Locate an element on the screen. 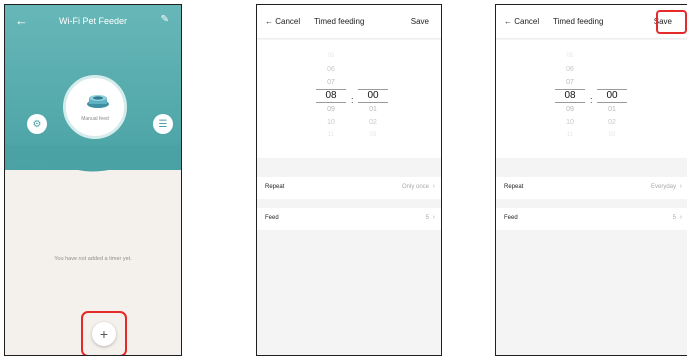  plus-icon: + is located at coordinates (104, 334).